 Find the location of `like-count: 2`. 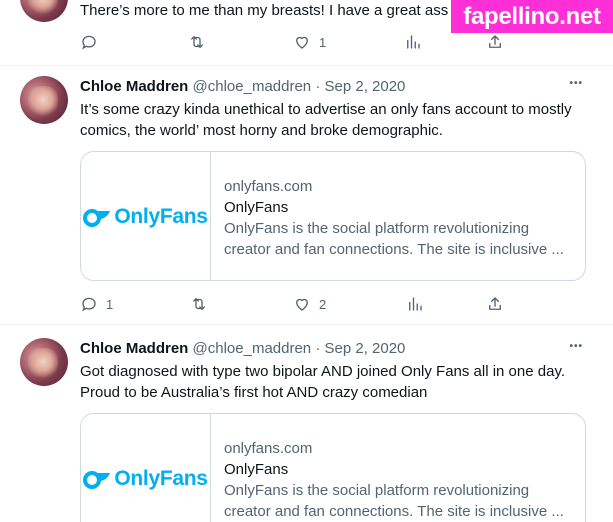

like-count: 2 is located at coordinates (323, 304).